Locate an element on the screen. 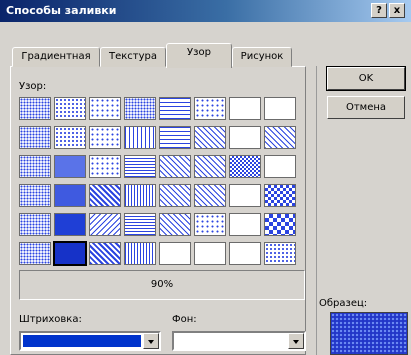 This screenshot has width=411, height=355. selected-pattern-name: 90% is located at coordinates (162, 285).